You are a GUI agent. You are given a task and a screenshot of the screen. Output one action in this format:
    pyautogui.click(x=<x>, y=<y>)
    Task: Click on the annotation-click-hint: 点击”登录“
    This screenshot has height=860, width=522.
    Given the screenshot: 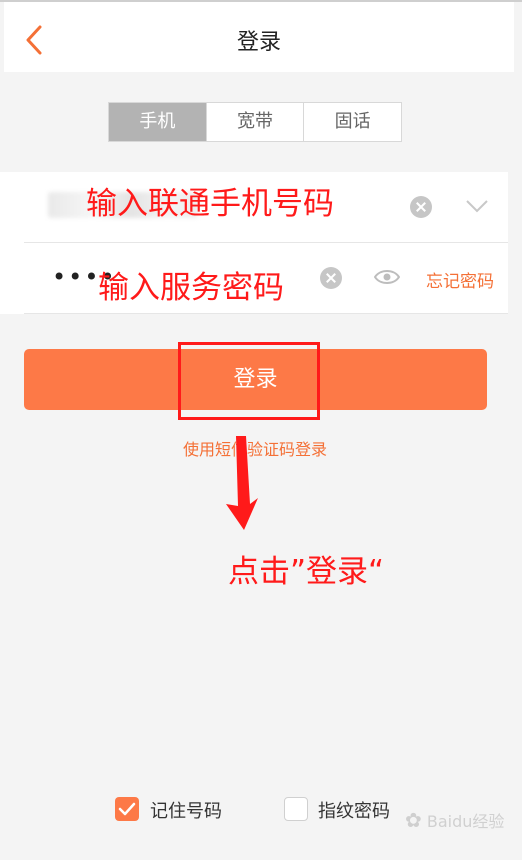 What is the action you would take?
    pyautogui.click(x=306, y=572)
    